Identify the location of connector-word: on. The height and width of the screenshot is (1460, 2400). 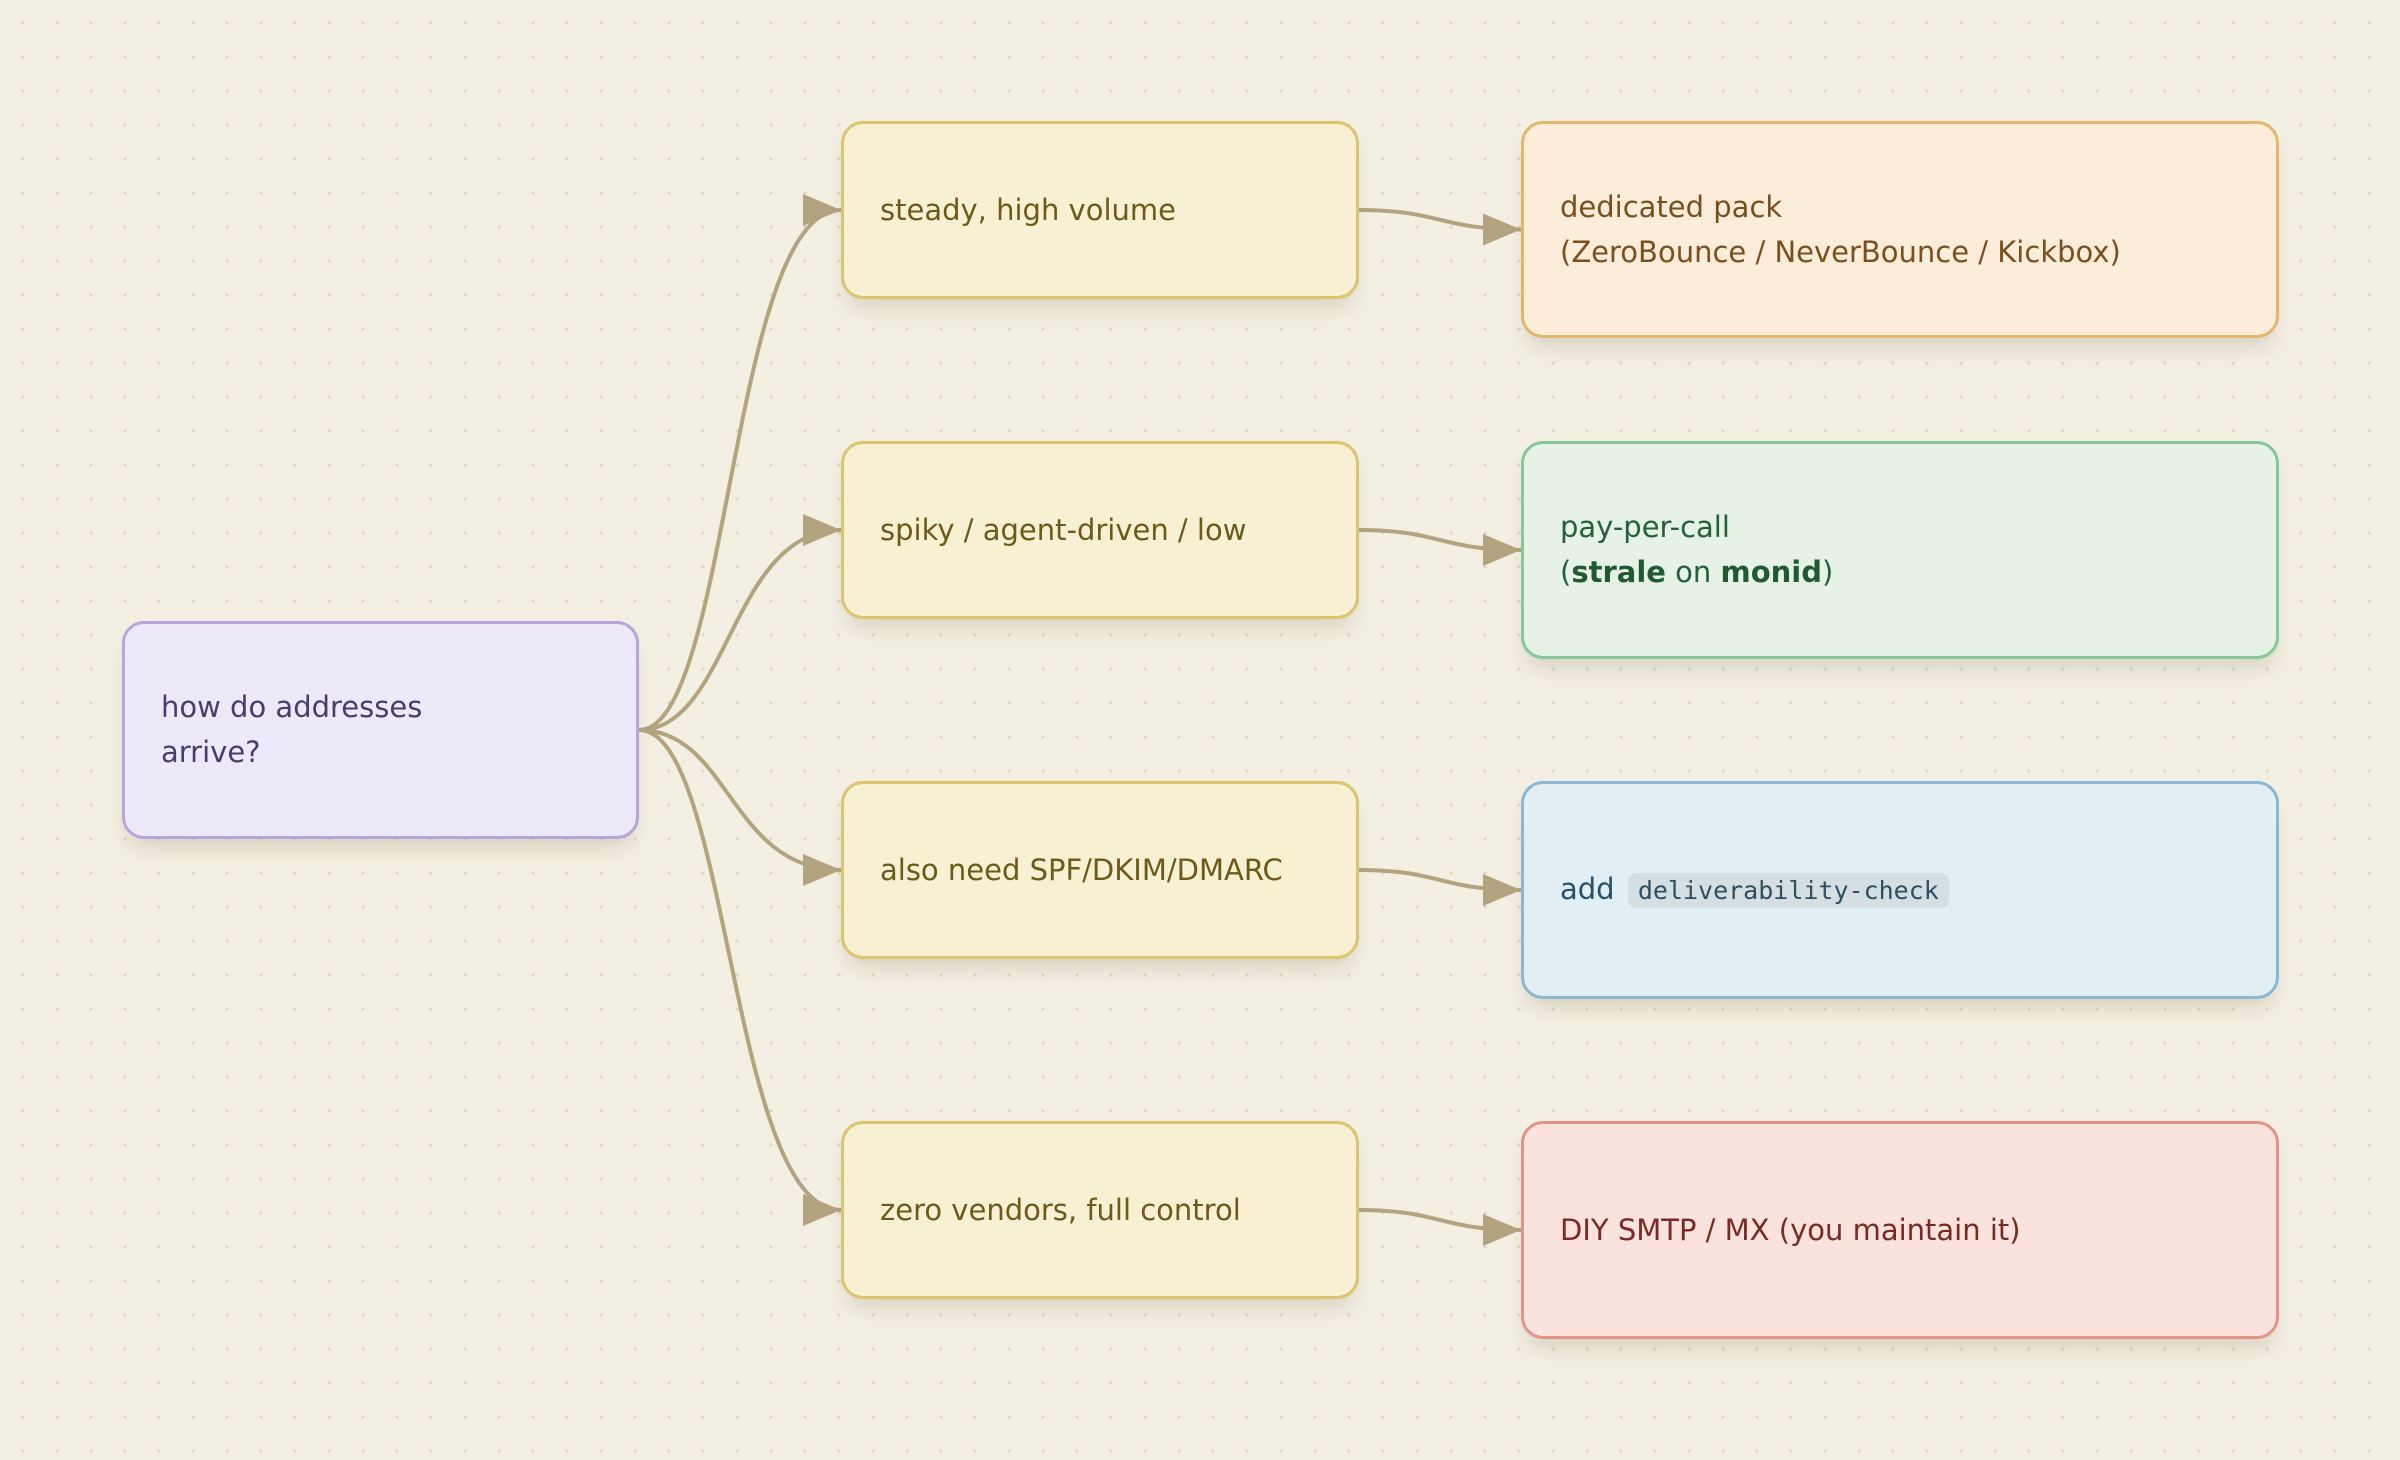
(1693, 572).